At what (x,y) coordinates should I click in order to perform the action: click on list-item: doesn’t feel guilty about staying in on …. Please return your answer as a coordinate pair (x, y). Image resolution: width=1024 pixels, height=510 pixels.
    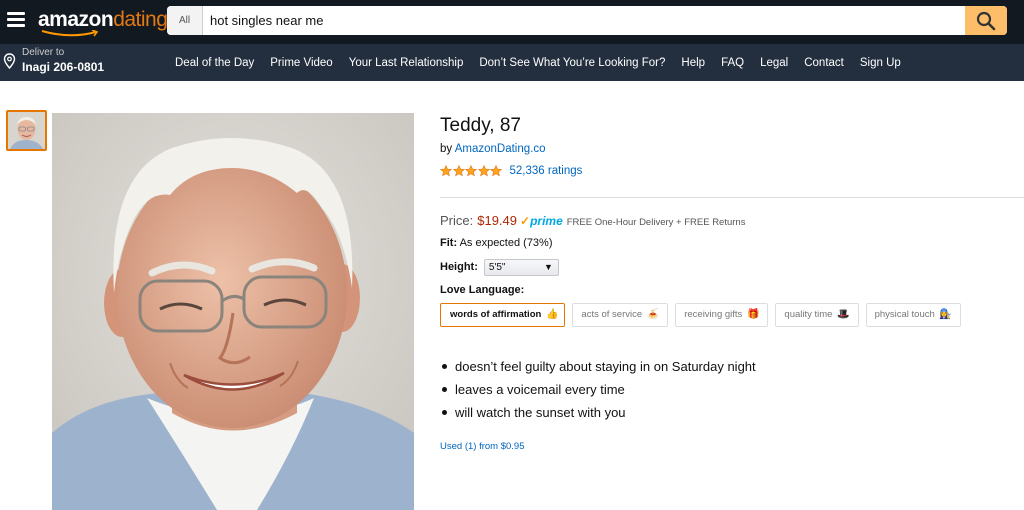
    Looking at the image, I should click on (599, 366).